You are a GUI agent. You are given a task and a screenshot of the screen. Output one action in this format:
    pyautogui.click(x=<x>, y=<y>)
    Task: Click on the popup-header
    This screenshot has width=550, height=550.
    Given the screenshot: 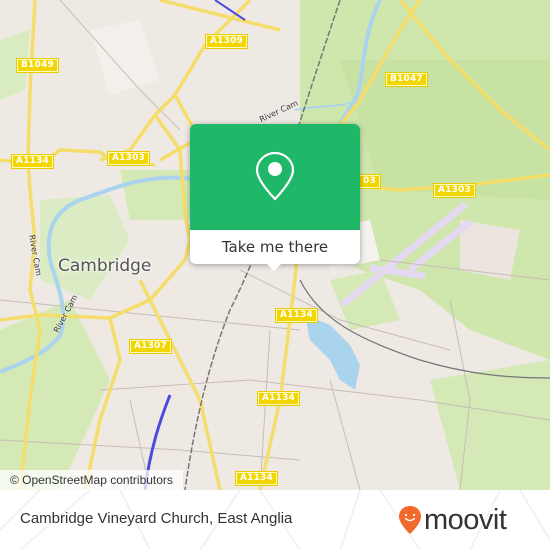 What is the action you would take?
    pyautogui.click(x=275, y=177)
    